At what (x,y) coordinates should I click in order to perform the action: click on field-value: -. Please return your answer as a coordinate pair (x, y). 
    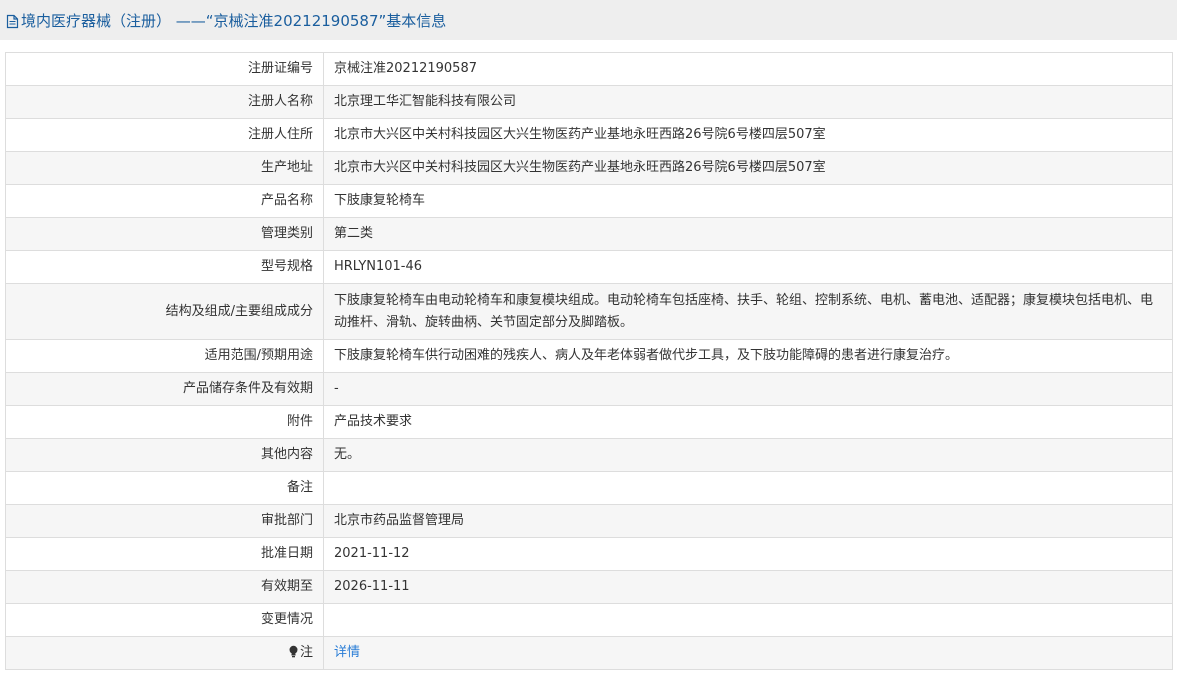
    Looking at the image, I should click on (748, 389).